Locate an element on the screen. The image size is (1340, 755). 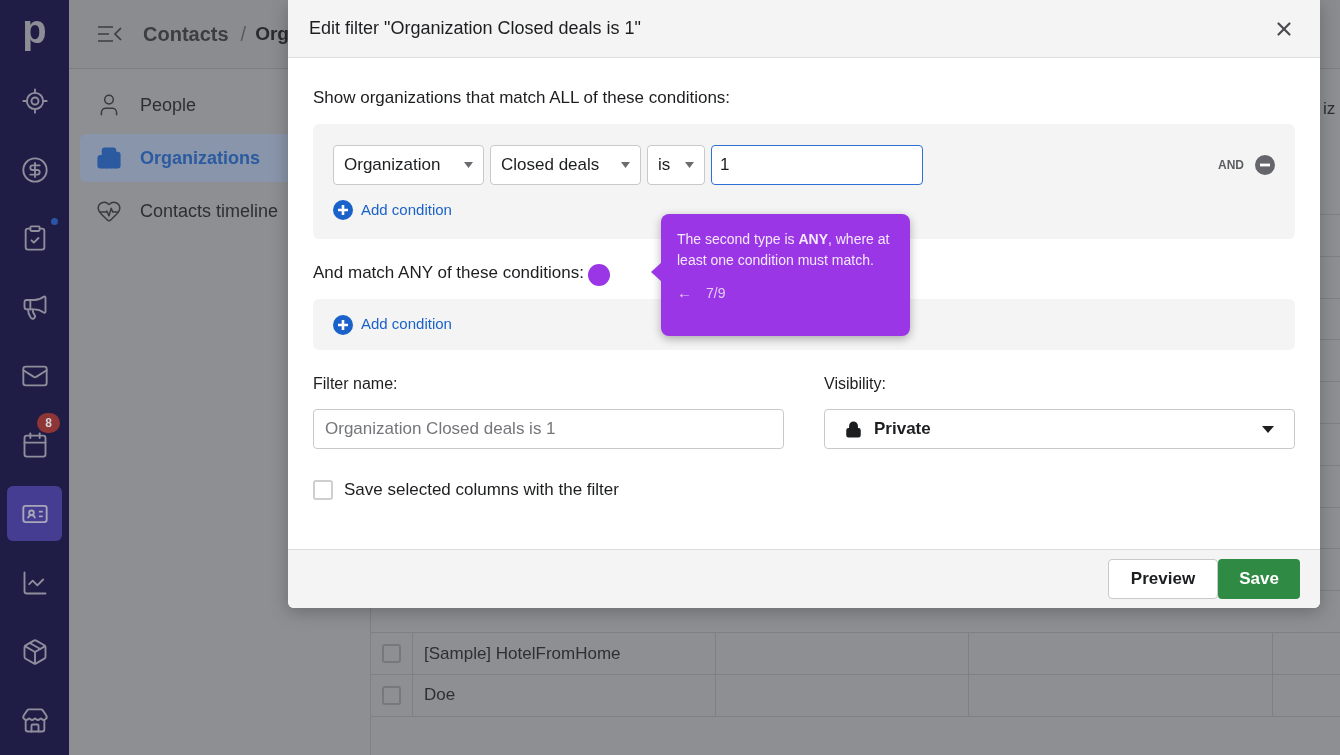
checkbox is located at coordinates (323, 489).